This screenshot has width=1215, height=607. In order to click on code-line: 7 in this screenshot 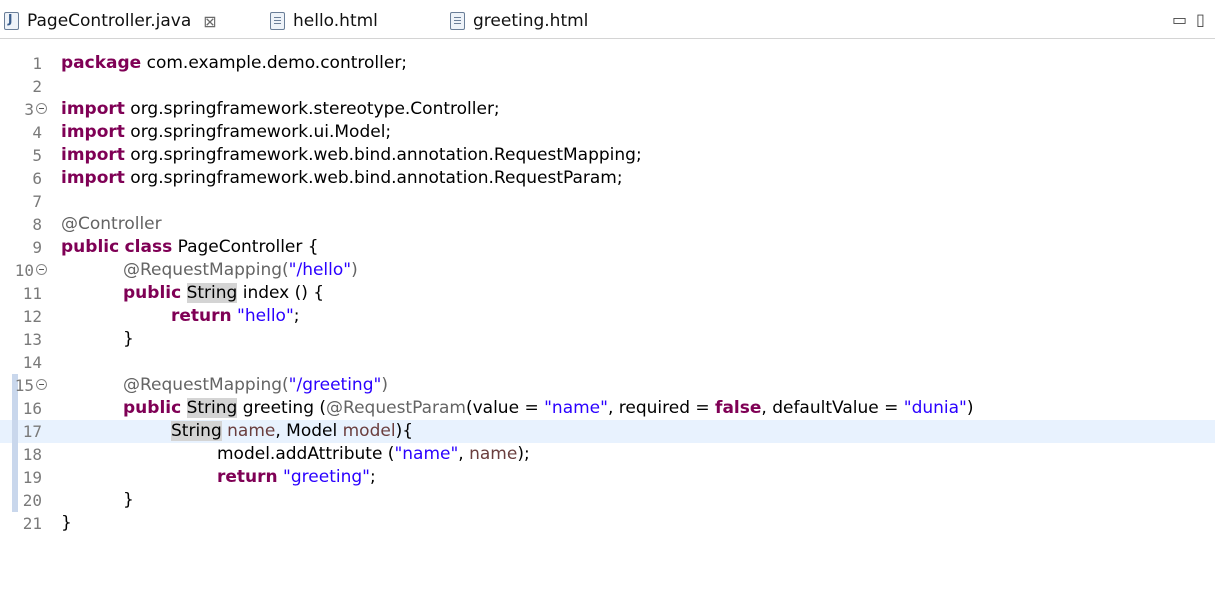, I will do `click(607, 201)`.